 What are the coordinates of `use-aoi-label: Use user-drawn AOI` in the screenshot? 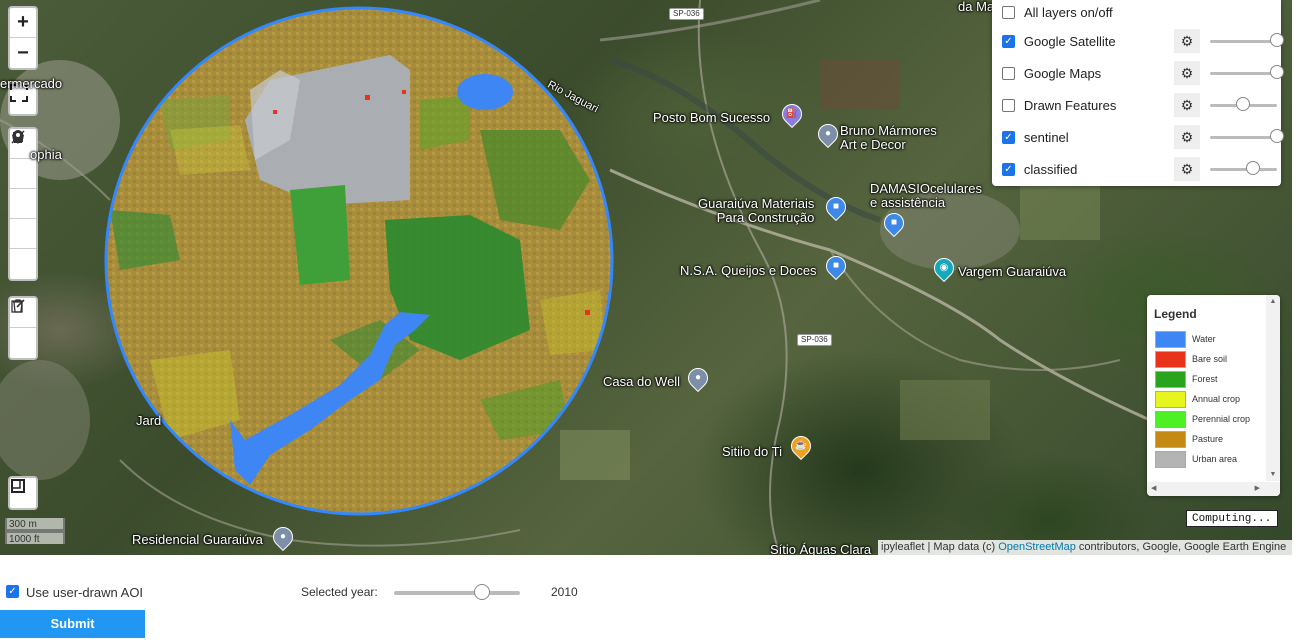 It's located at (85, 592).